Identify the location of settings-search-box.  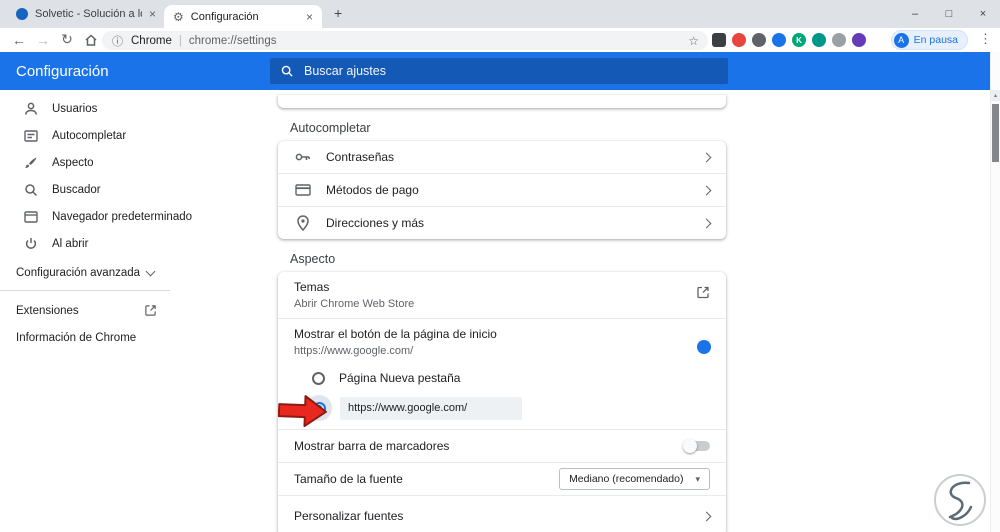
(499, 71).